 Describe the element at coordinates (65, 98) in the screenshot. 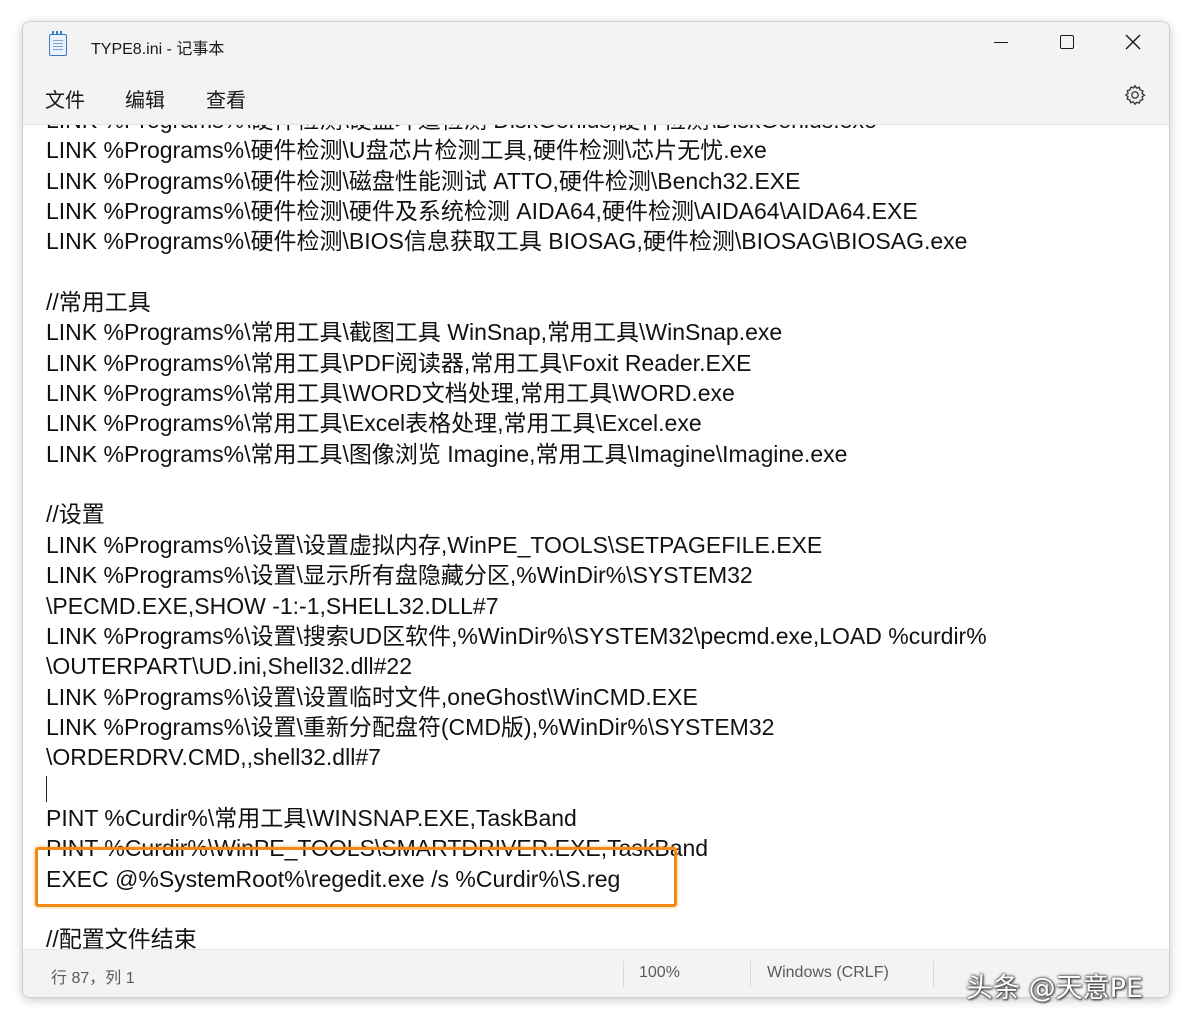

I see `menu-file: 文件` at that location.